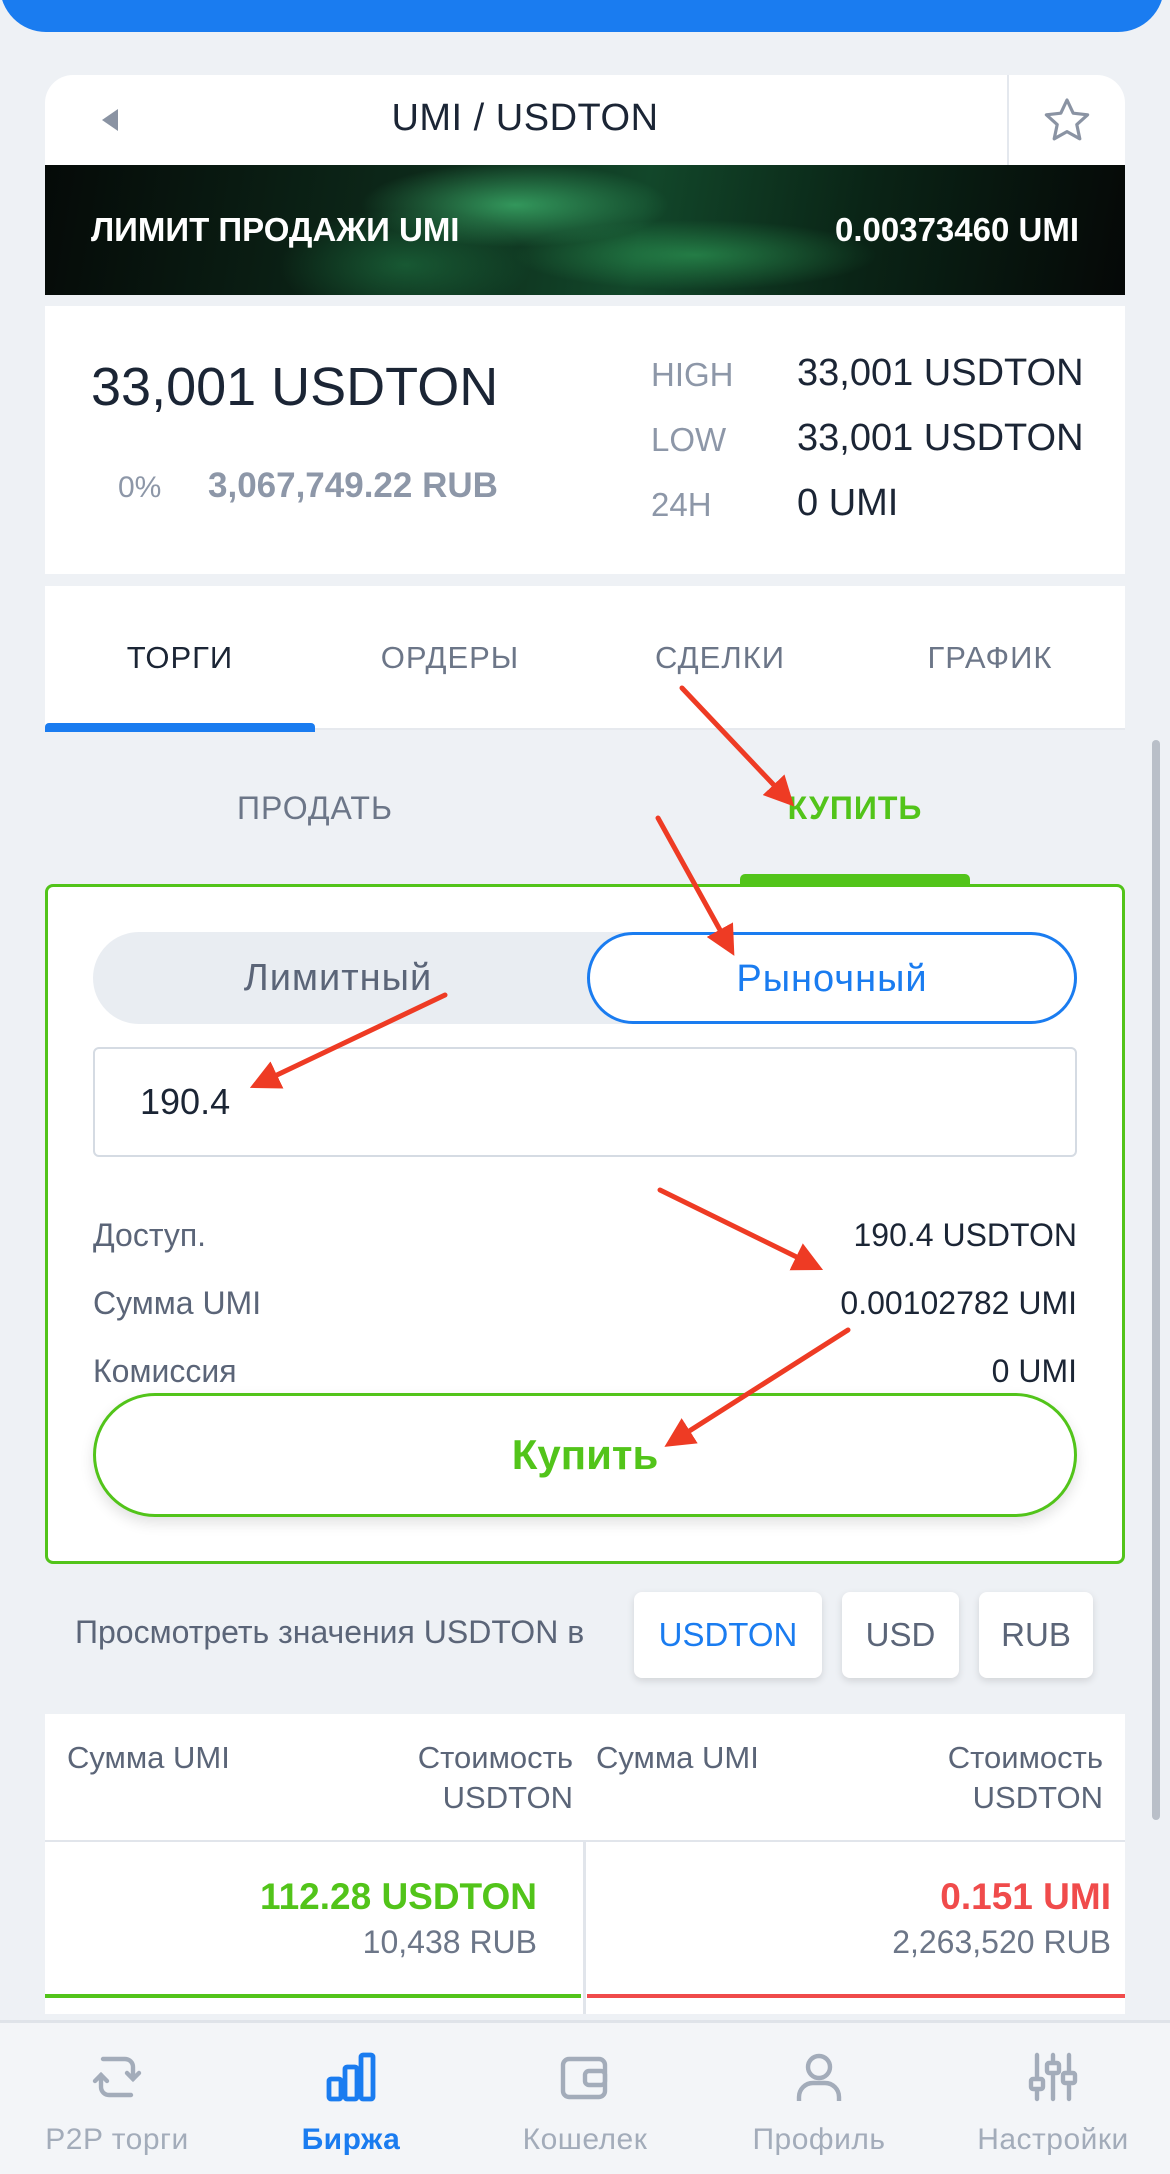  What do you see at coordinates (585, 978) in the screenshot?
I see `order-type-toggle: Лимитный Рыночный` at bounding box center [585, 978].